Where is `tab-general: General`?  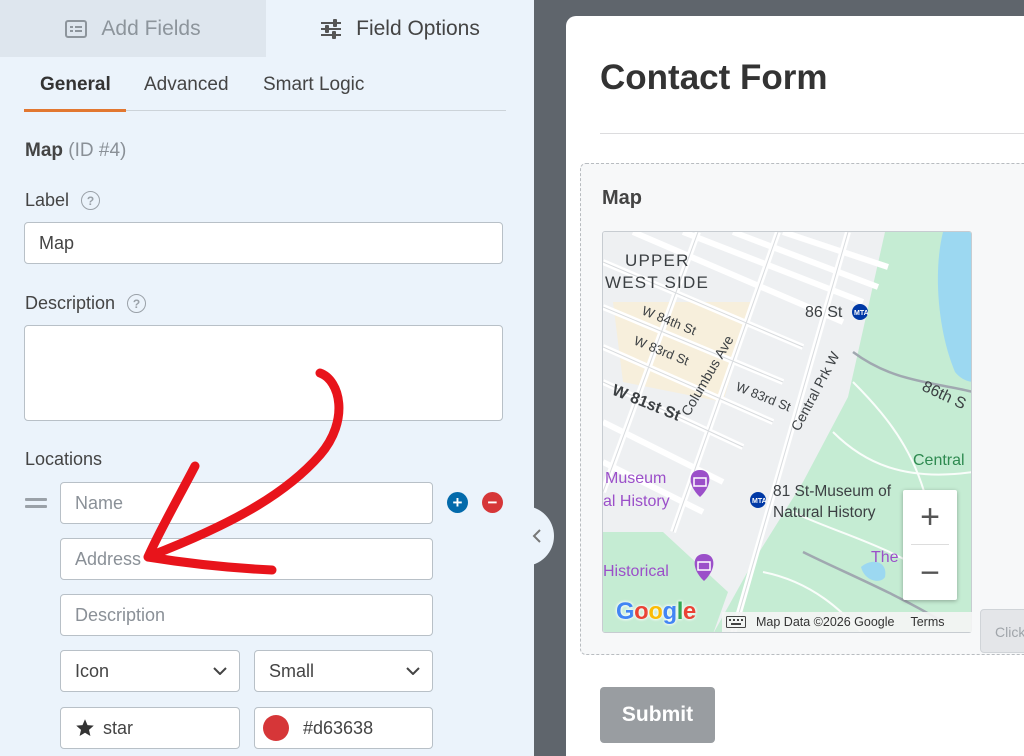
tab-general: General is located at coordinates (75, 85).